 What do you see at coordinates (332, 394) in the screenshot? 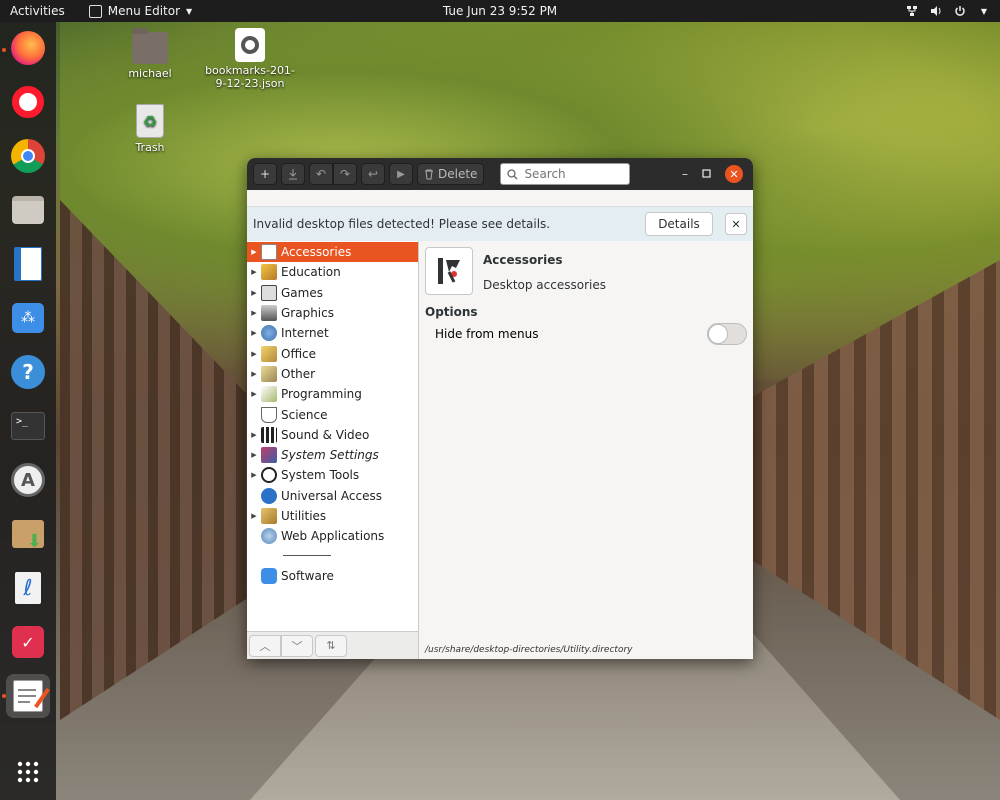
I see `tree-item-programming: ▶ Programming` at bounding box center [332, 394].